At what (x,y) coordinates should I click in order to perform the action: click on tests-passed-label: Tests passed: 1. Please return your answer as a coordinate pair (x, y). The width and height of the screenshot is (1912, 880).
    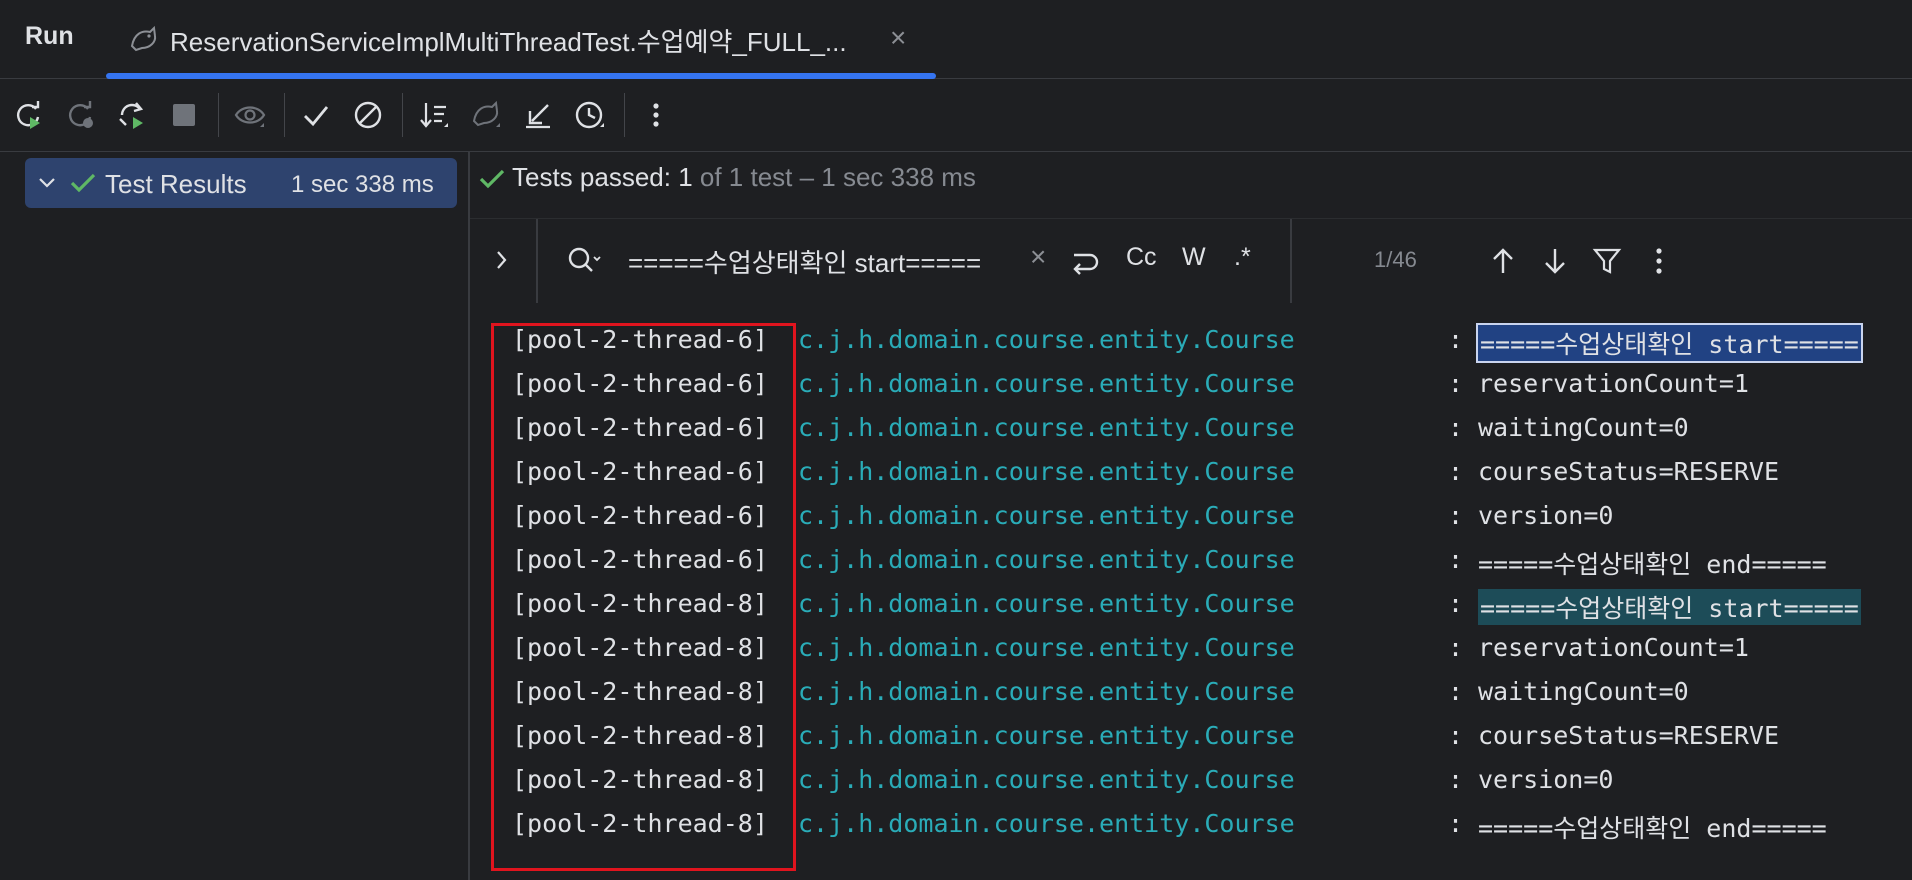
    Looking at the image, I should click on (602, 177).